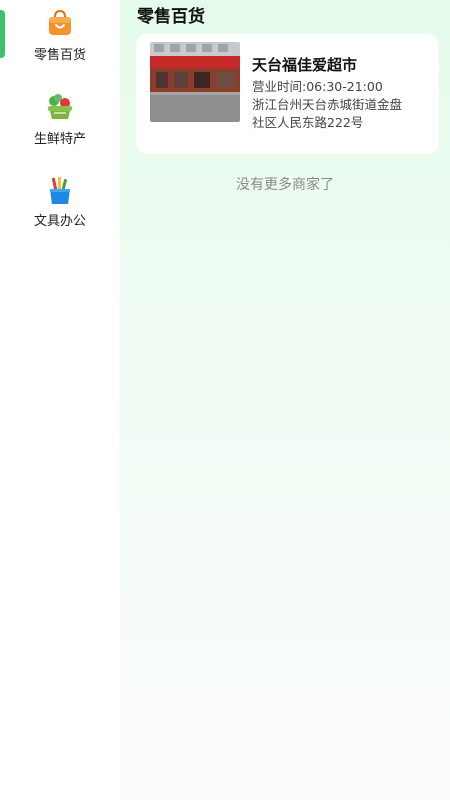  What do you see at coordinates (60, 40) in the screenshot?
I see `sidebar-item-retail: 零售百货` at bounding box center [60, 40].